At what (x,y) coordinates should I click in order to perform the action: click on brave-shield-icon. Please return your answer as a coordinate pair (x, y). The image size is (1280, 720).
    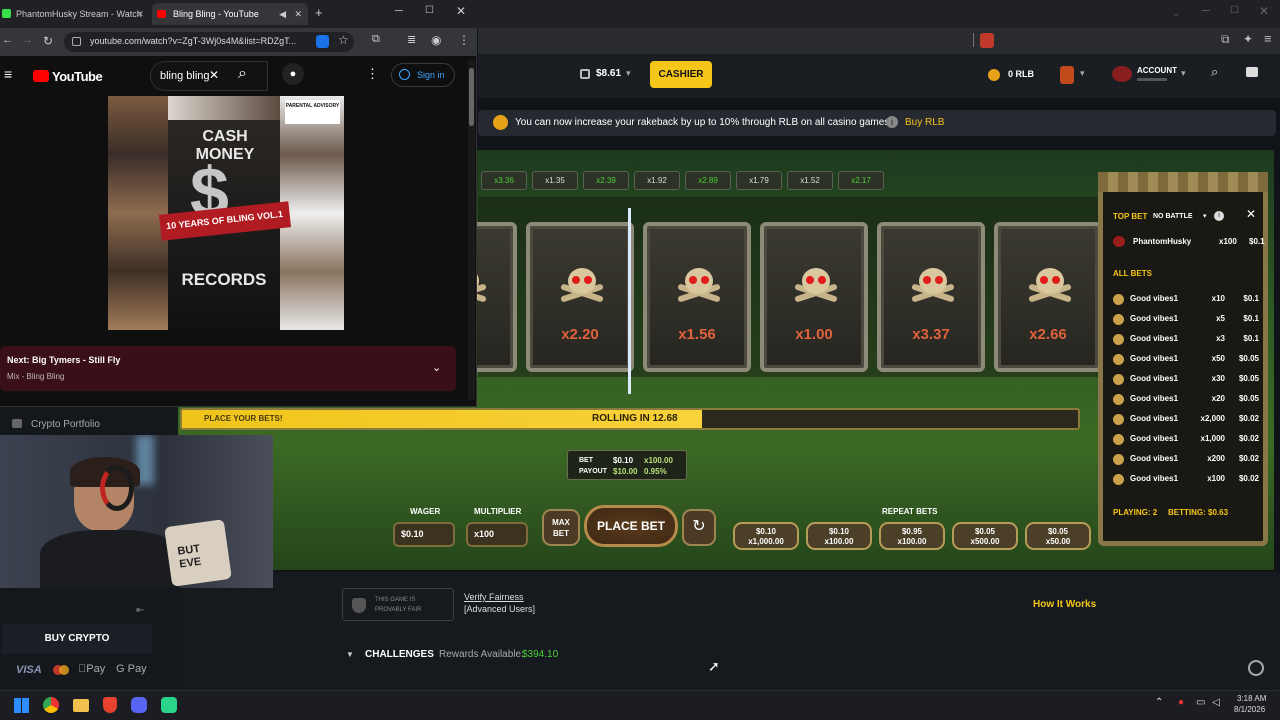
    Looking at the image, I should click on (987, 40).